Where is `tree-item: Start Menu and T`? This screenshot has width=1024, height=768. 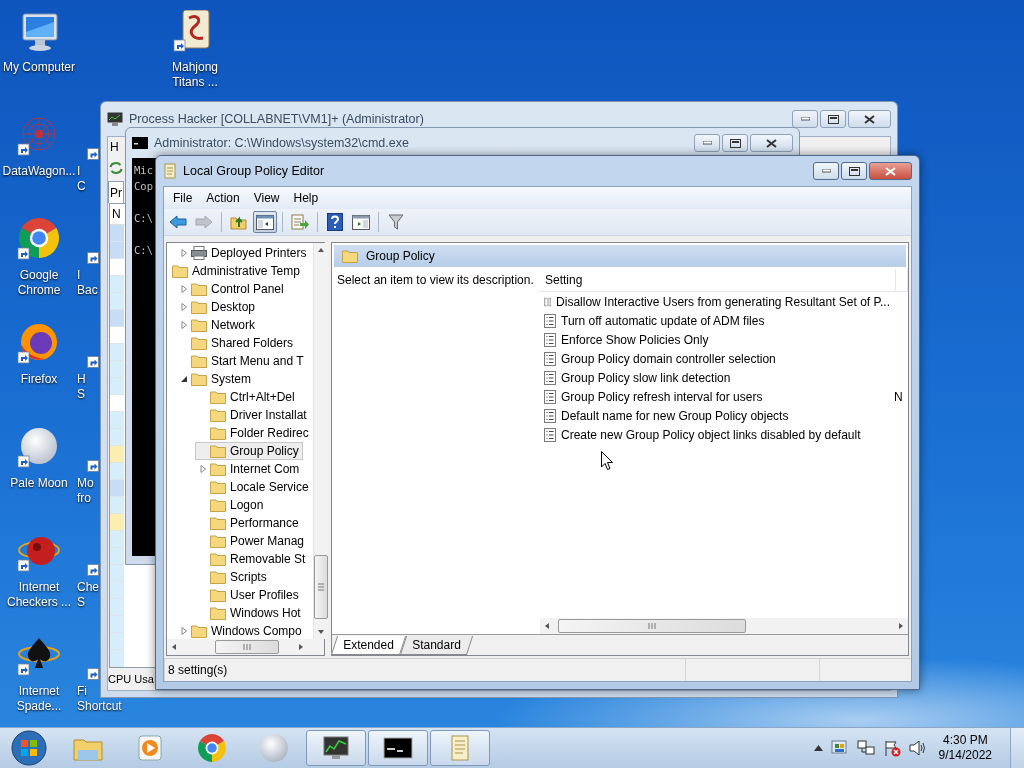
tree-item: Start Menu and T is located at coordinates (242, 361).